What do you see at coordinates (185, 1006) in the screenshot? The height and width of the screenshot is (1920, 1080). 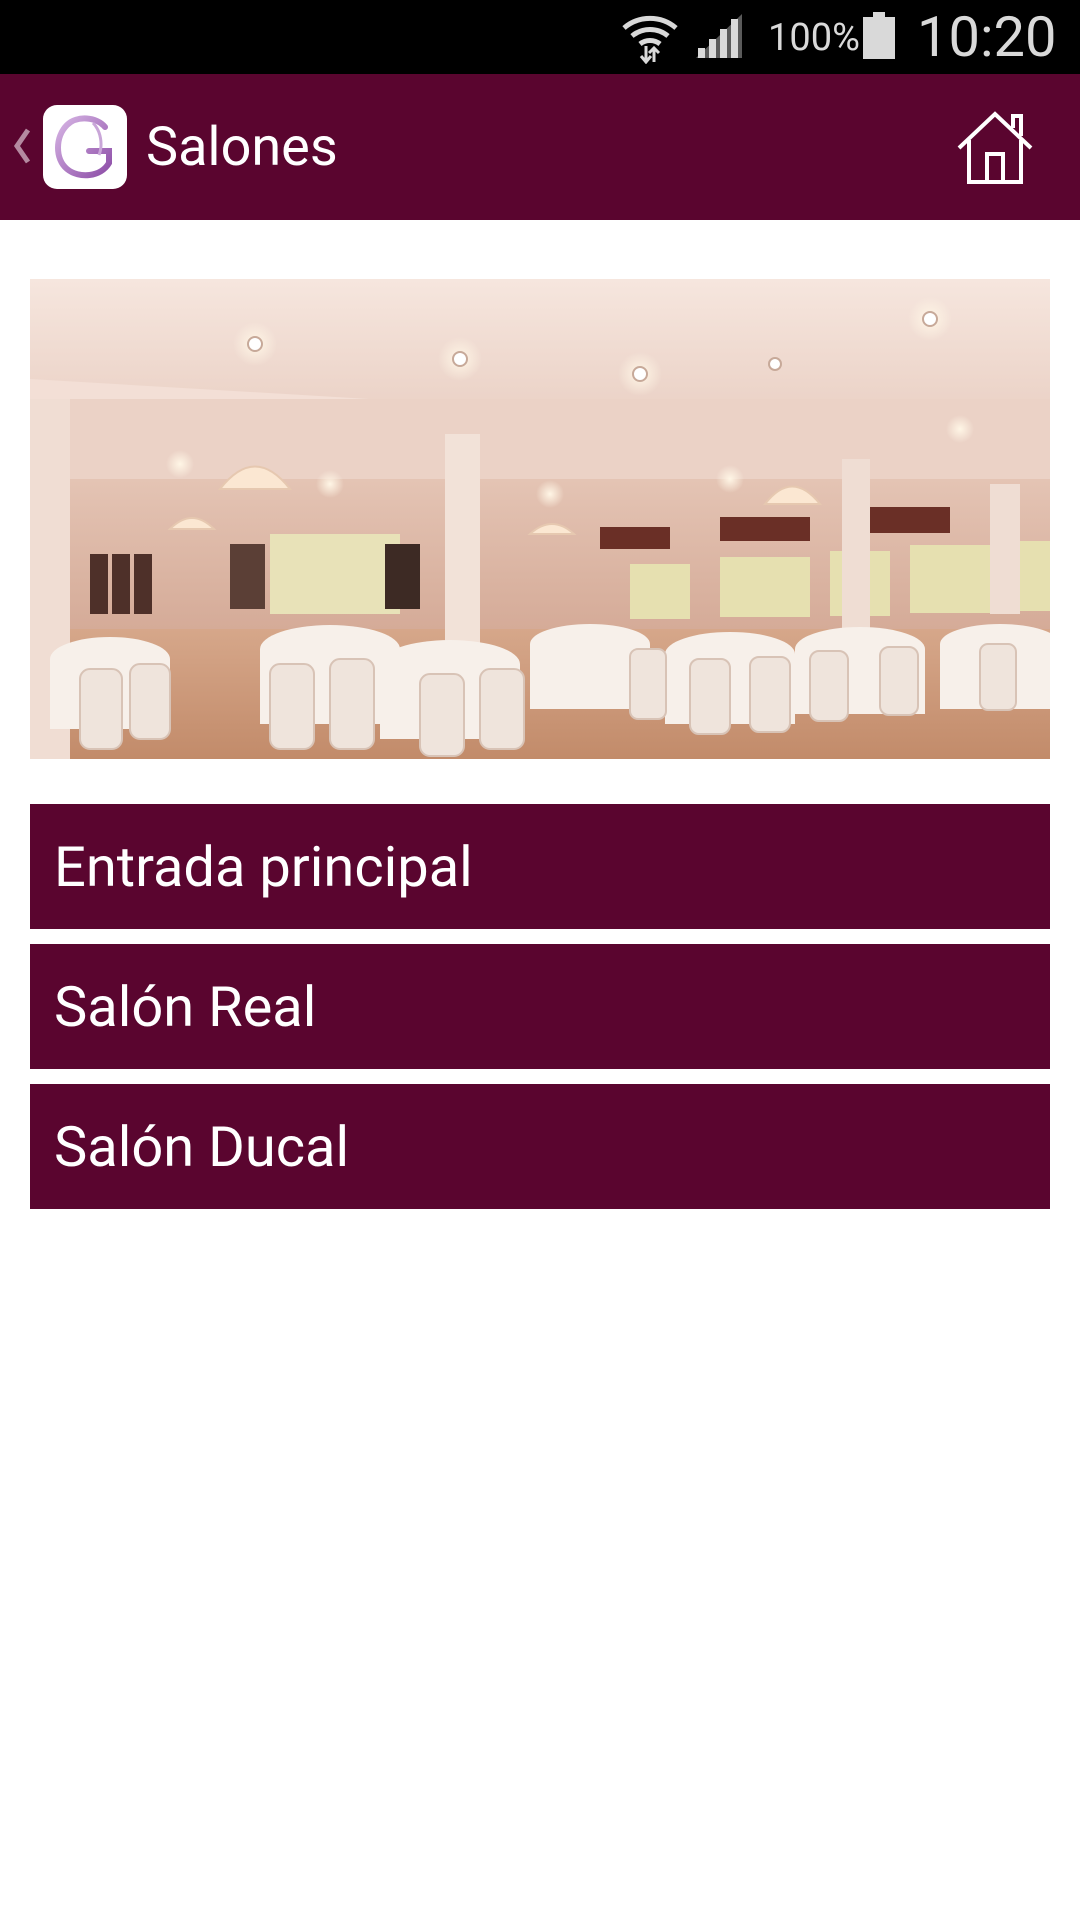 I see `salon-item-label: Salón Real` at bounding box center [185, 1006].